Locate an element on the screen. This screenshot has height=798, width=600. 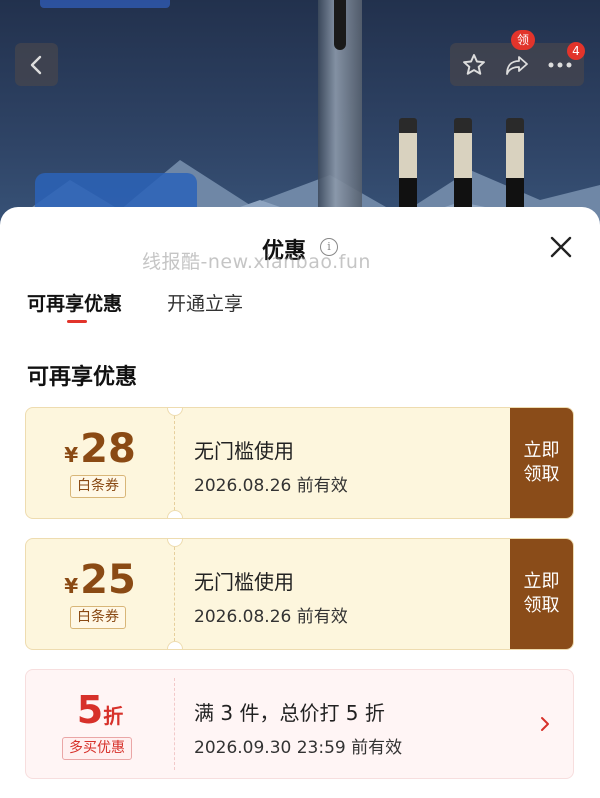
coupon-amount-value: 28 is located at coordinates (108, 449).